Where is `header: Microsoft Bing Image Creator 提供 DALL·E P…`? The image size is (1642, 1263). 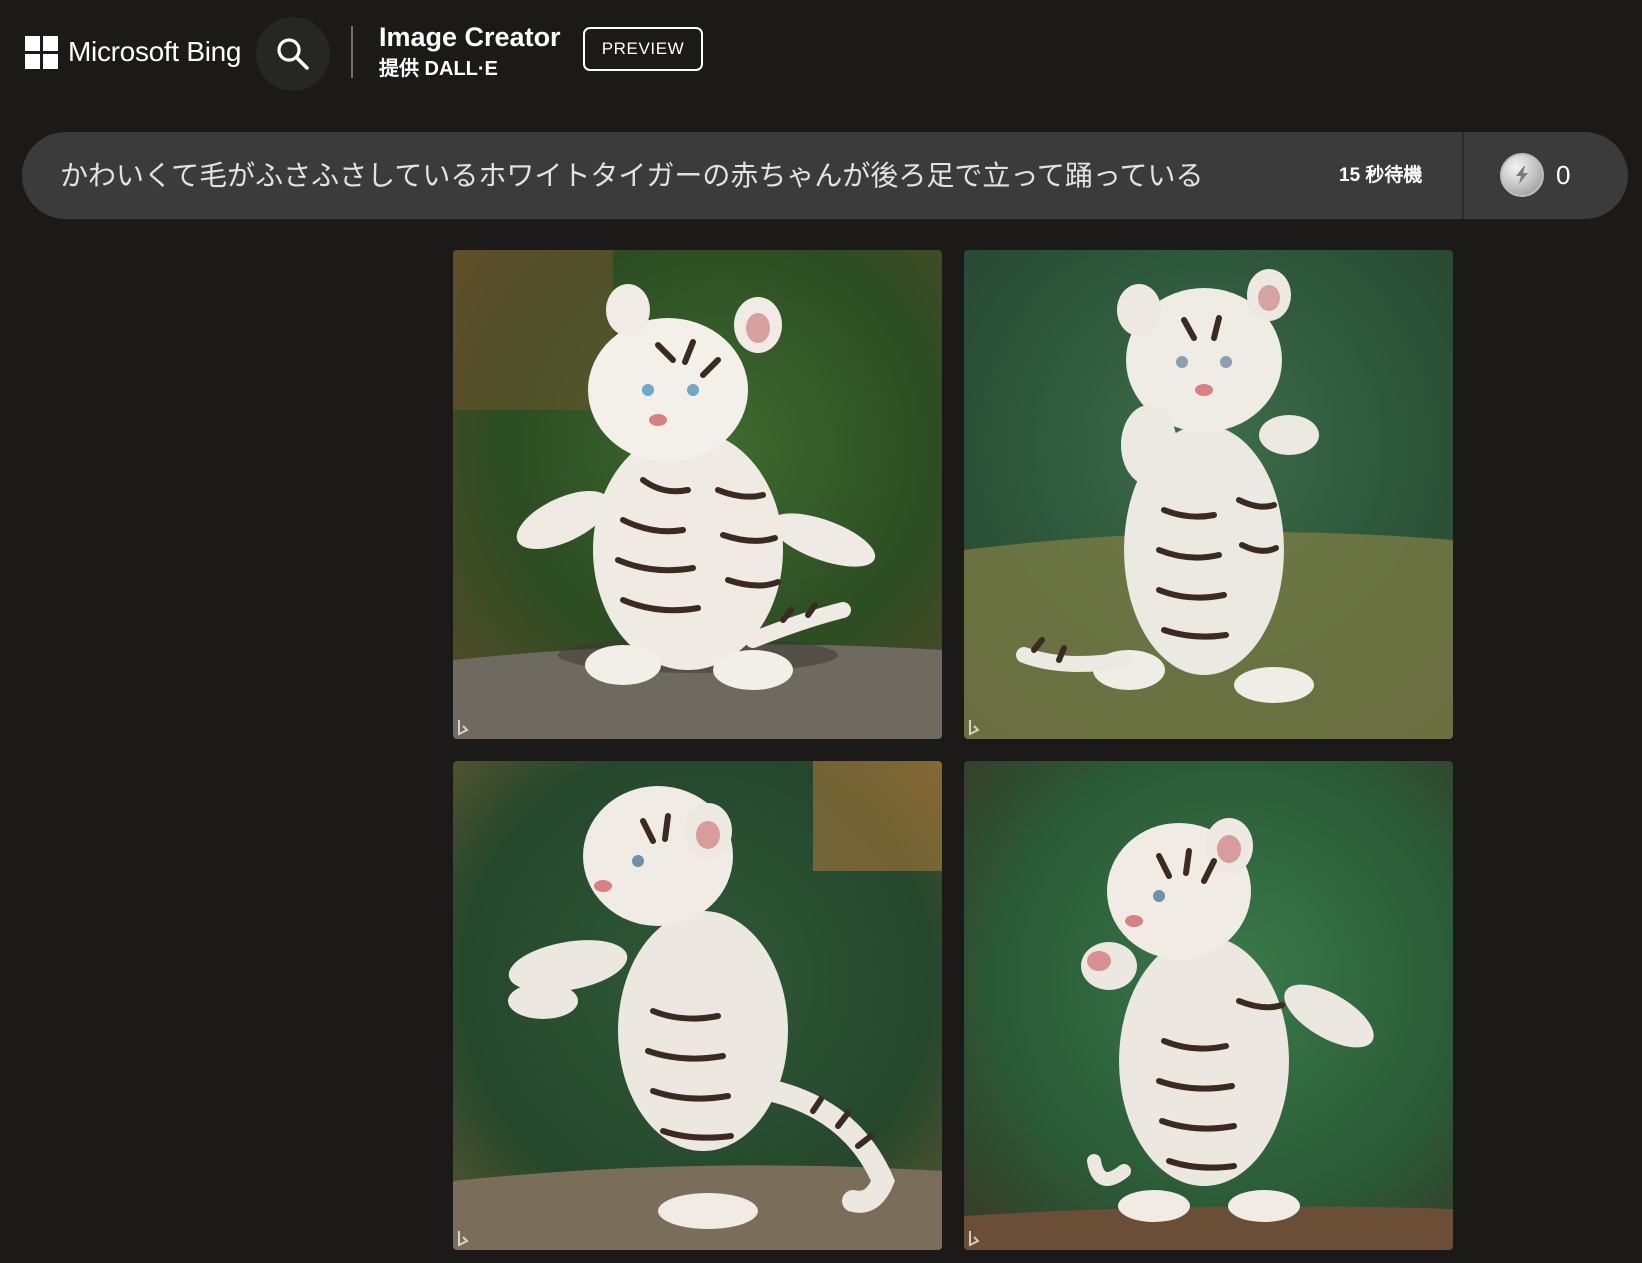 header: Microsoft Bing Image Creator 提供 DALL·E P… is located at coordinates (821, 55).